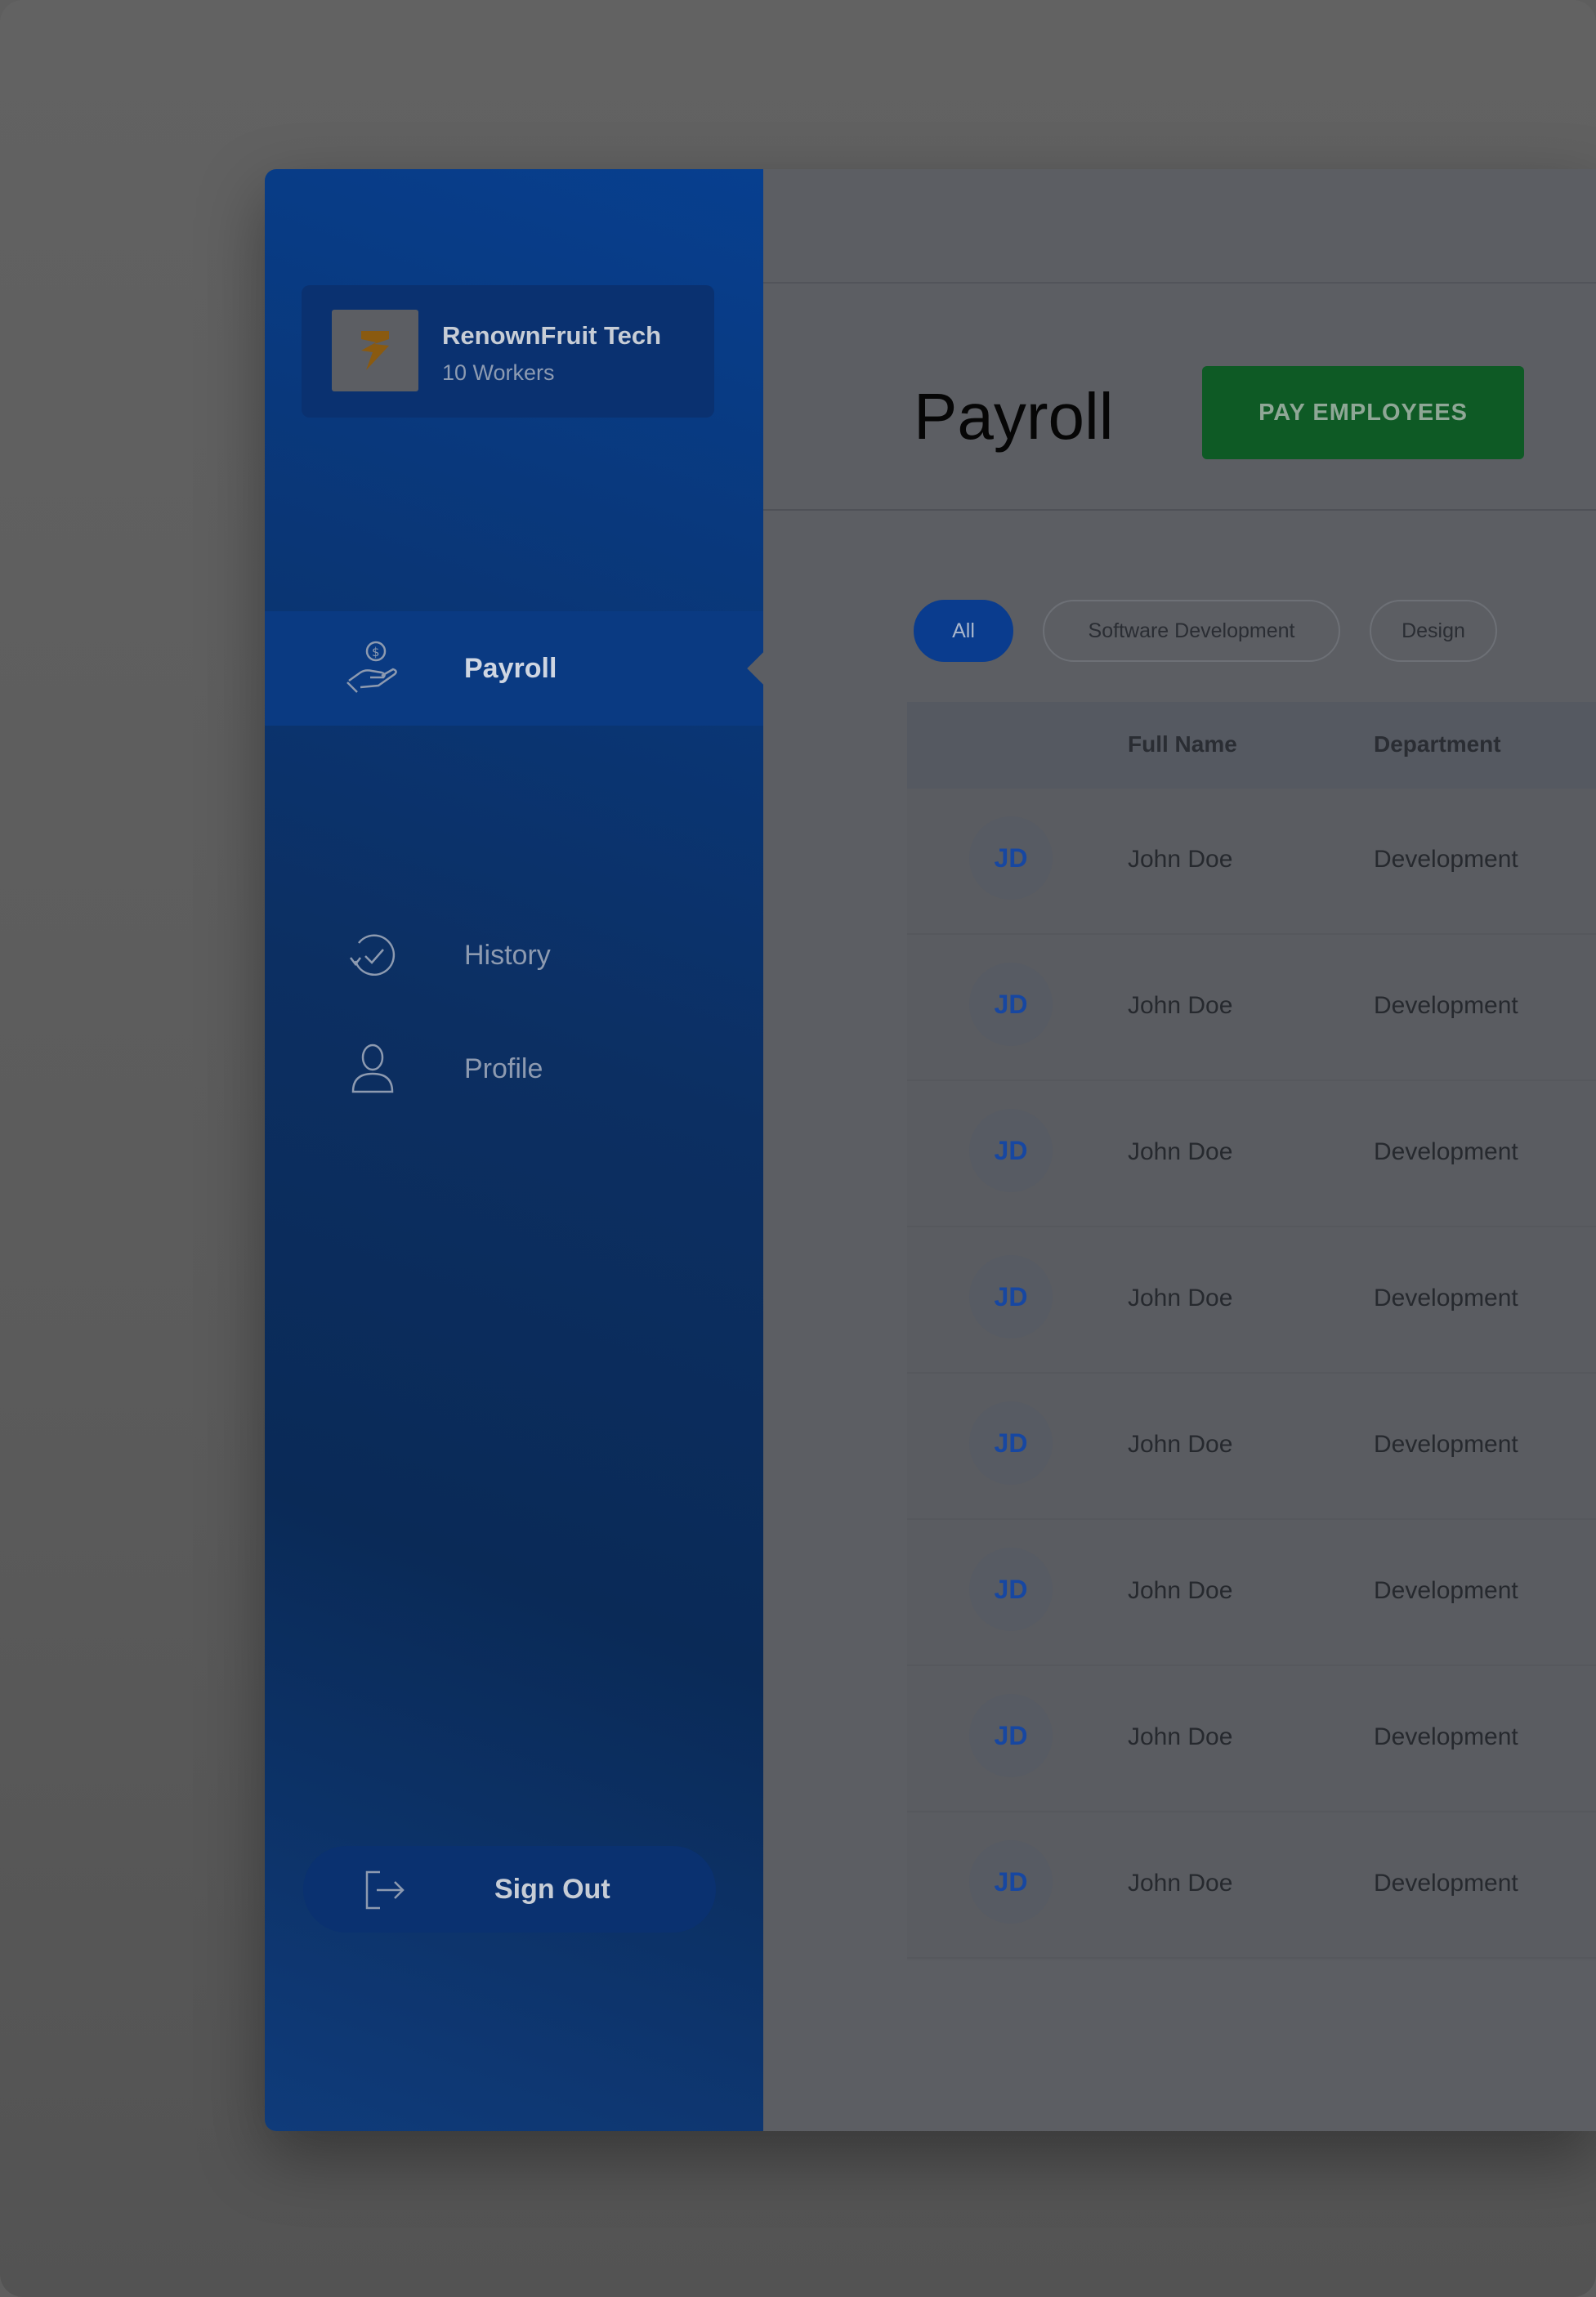  I want to click on history-clock-icon, so click(372, 955).